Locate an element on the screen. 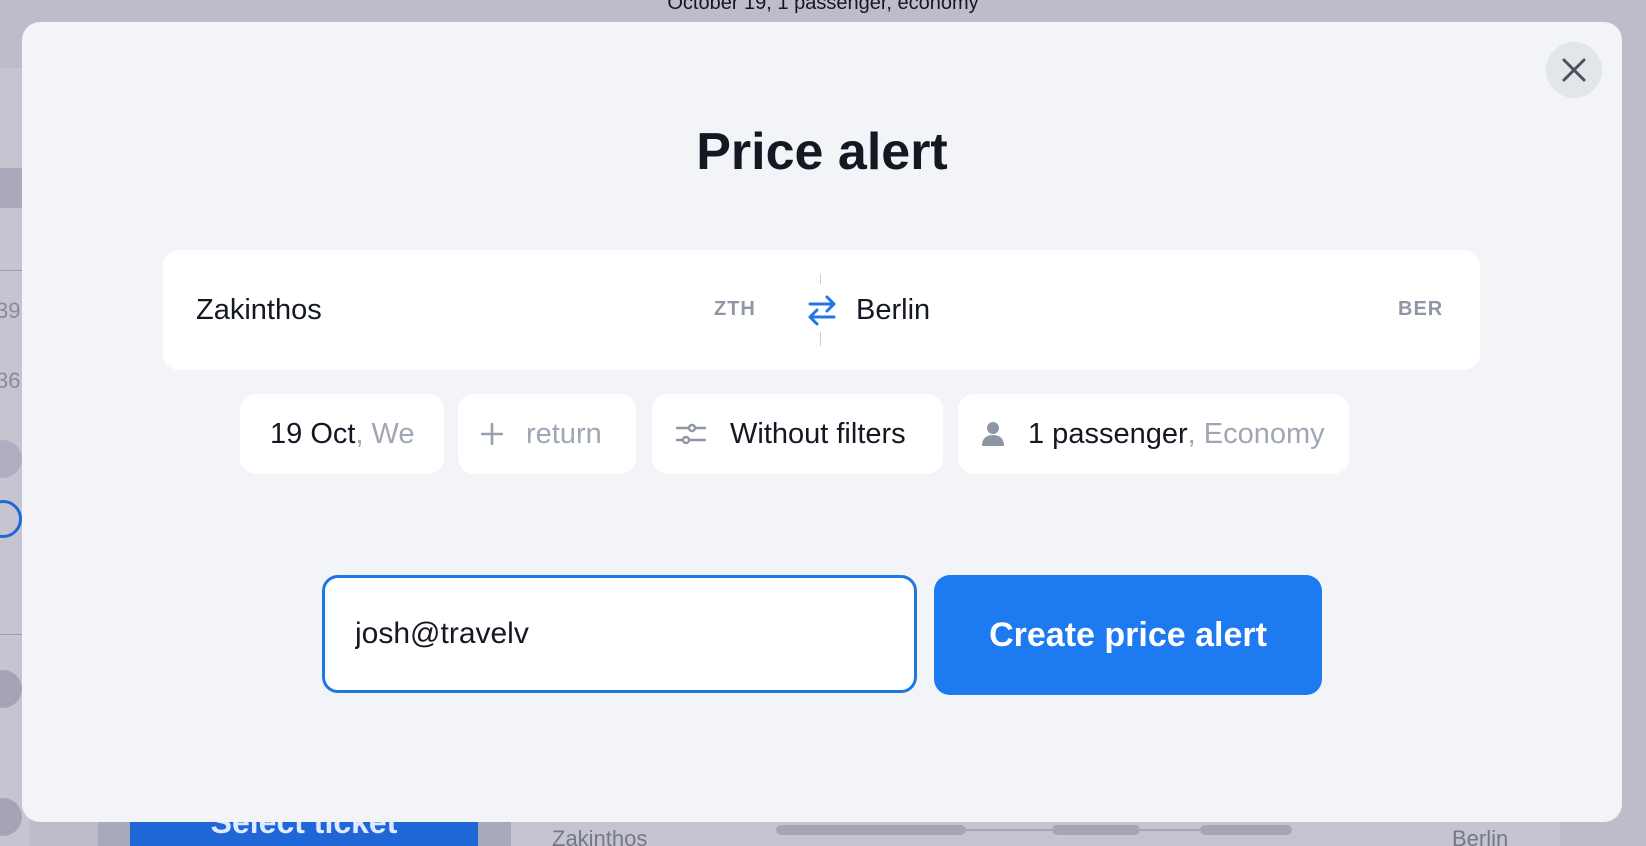  filters-chip: Without filters is located at coordinates (797, 434).